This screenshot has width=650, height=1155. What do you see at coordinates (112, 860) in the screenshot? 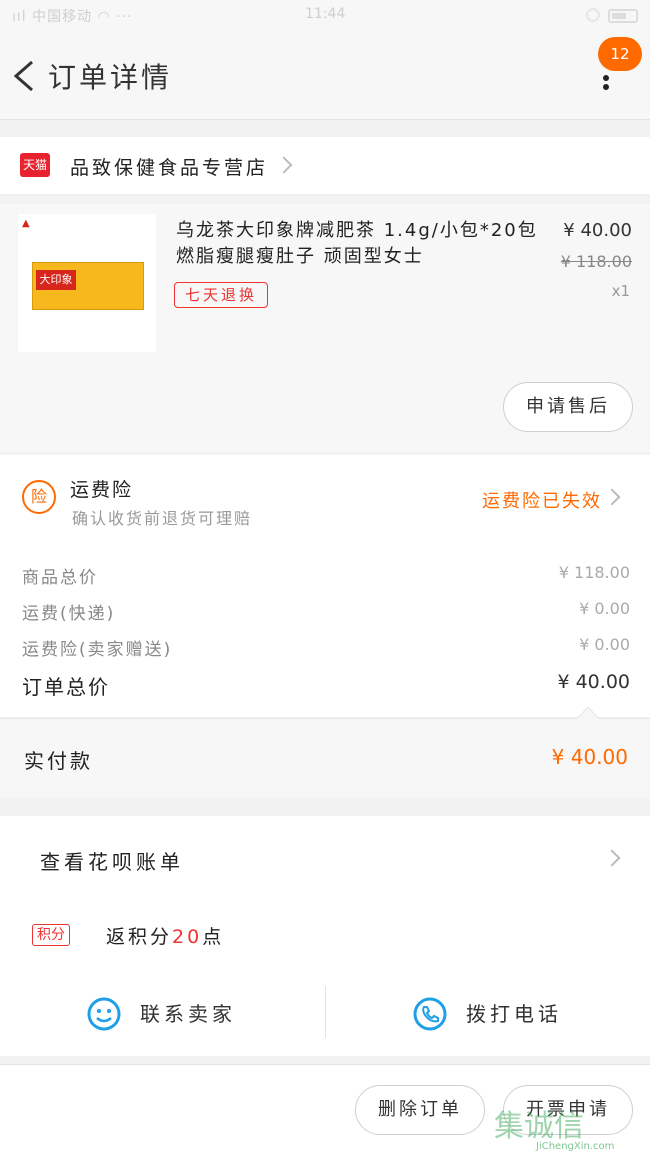
I see `huabei-bill-label: 查看花呗账单` at bounding box center [112, 860].